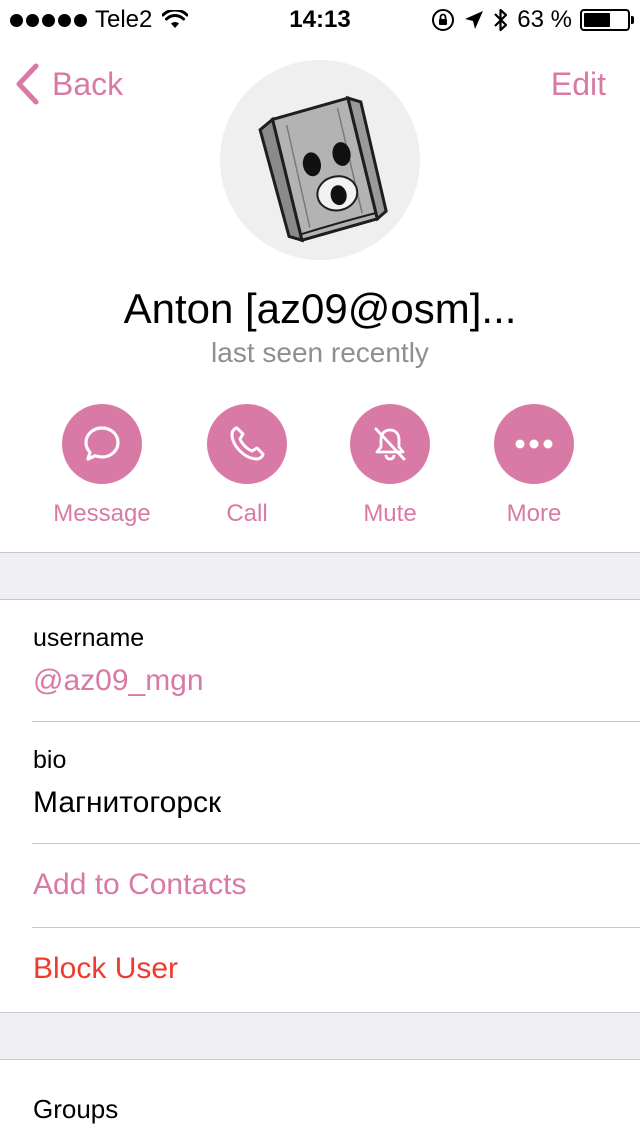 Image resolution: width=640 pixels, height=1136 pixels. What do you see at coordinates (320, 886) in the screenshot?
I see `add-to-contacts-row: Add to Contacts` at bounding box center [320, 886].